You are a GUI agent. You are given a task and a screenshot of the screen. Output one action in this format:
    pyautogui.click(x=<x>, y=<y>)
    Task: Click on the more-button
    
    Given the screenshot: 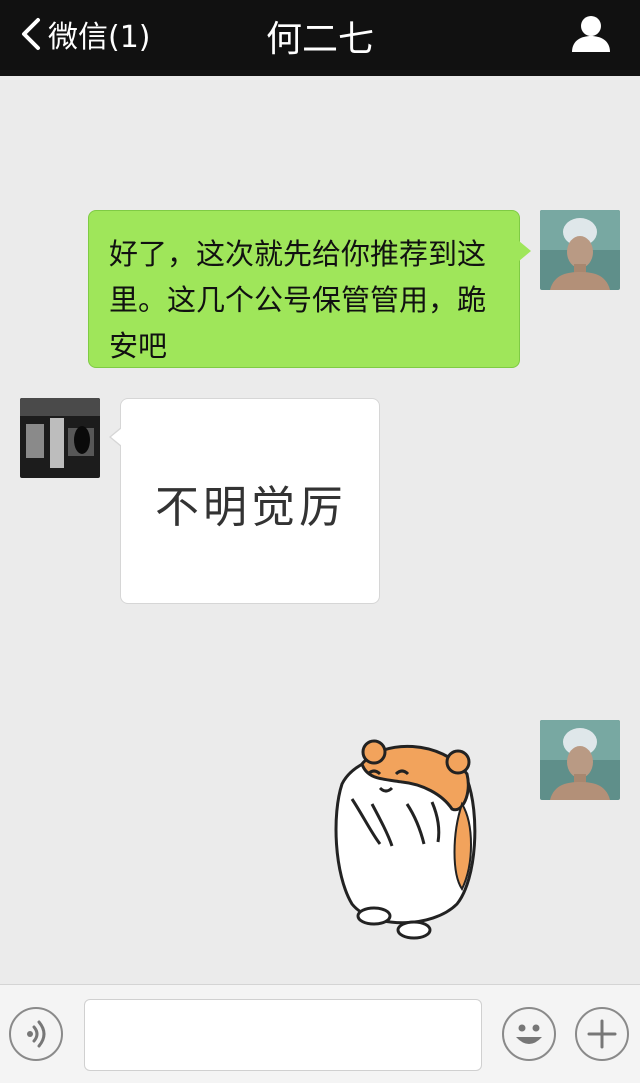 What is the action you would take?
    pyautogui.click(x=602, y=1034)
    